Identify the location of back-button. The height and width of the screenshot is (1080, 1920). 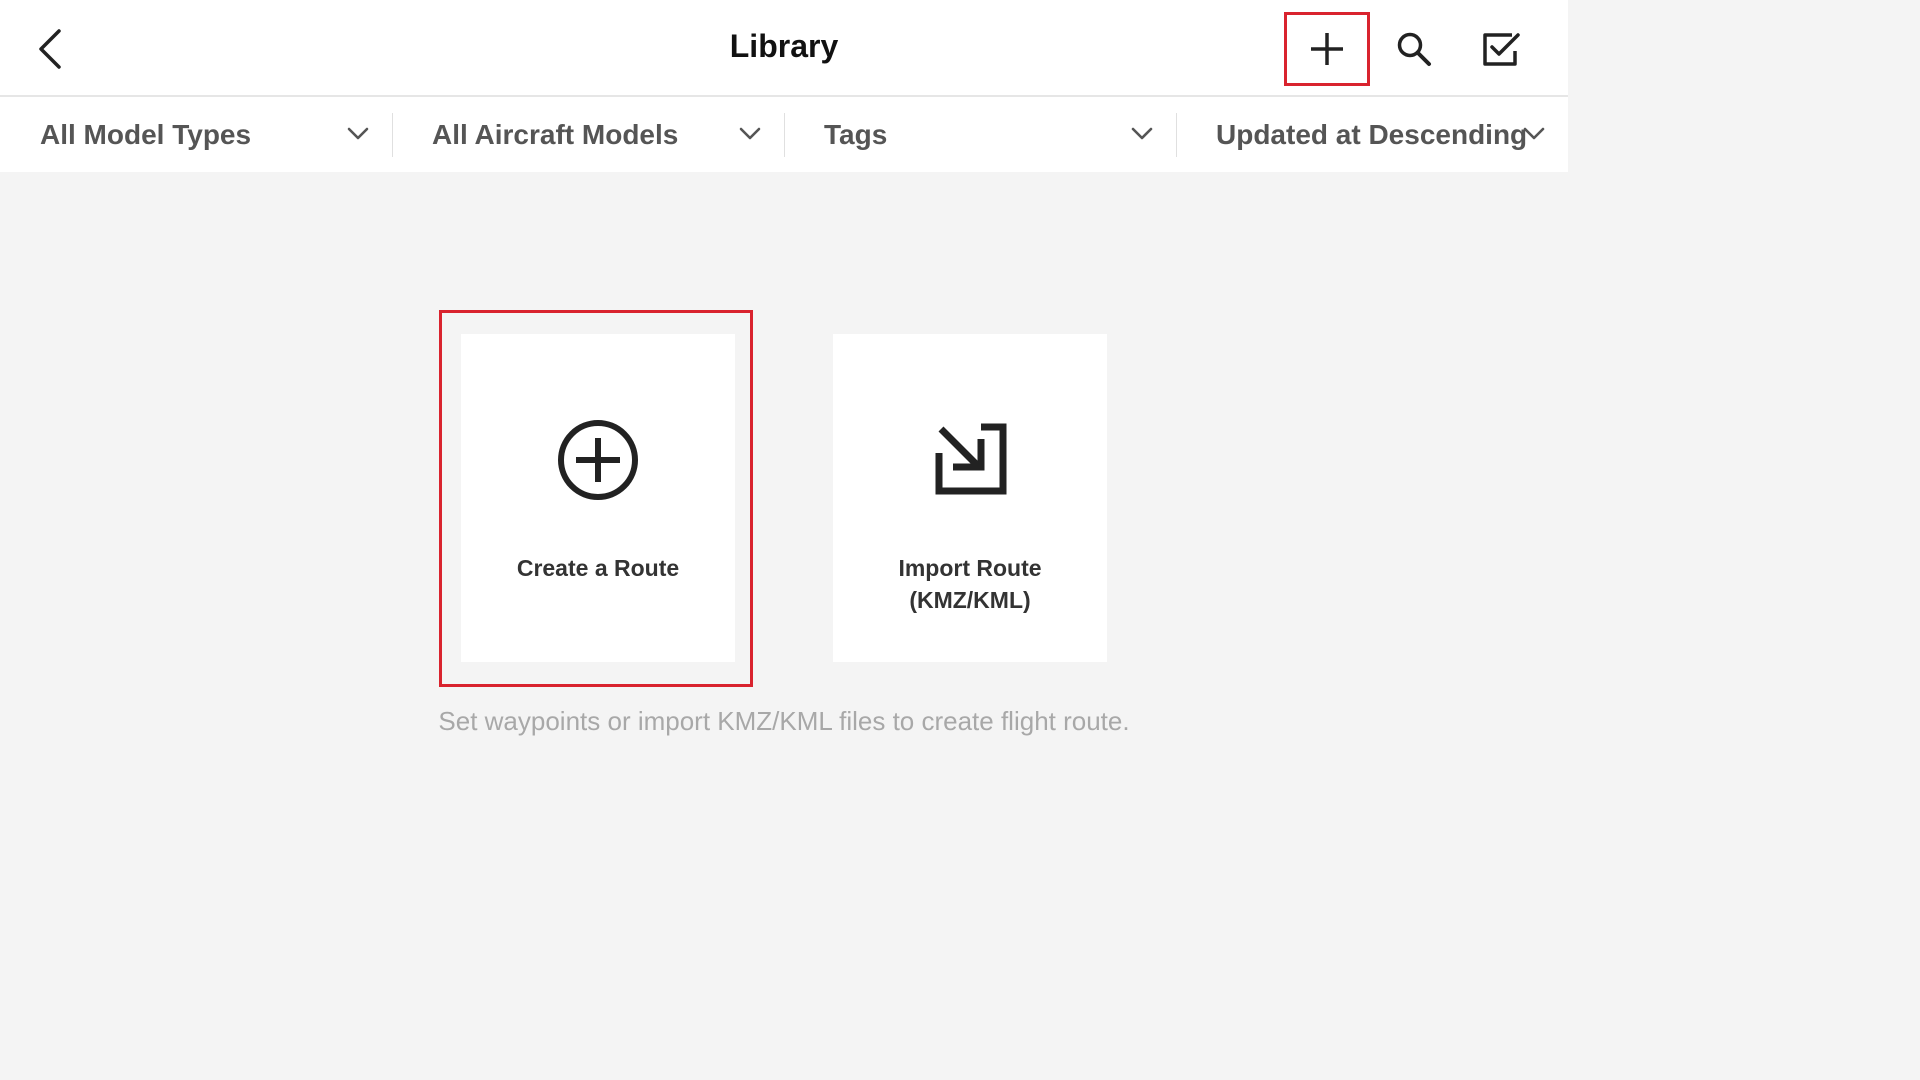
(50, 49).